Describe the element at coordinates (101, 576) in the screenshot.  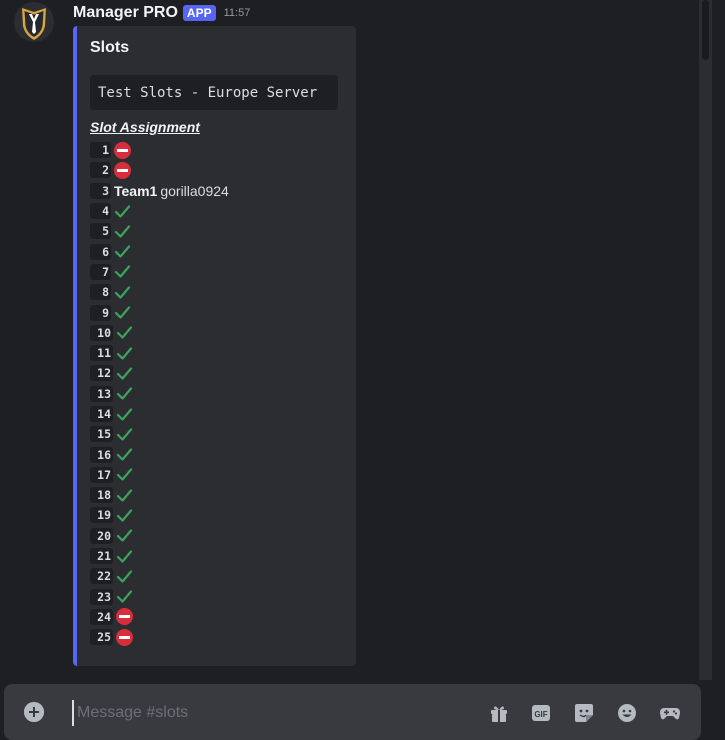
I see `slot-number: 22` at that location.